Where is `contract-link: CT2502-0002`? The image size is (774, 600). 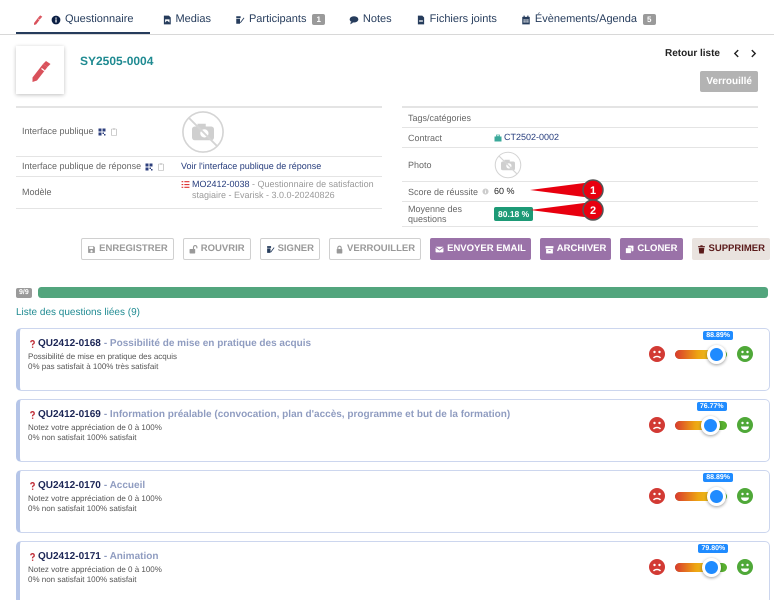 contract-link: CT2502-0002 is located at coordinates (532, 137).